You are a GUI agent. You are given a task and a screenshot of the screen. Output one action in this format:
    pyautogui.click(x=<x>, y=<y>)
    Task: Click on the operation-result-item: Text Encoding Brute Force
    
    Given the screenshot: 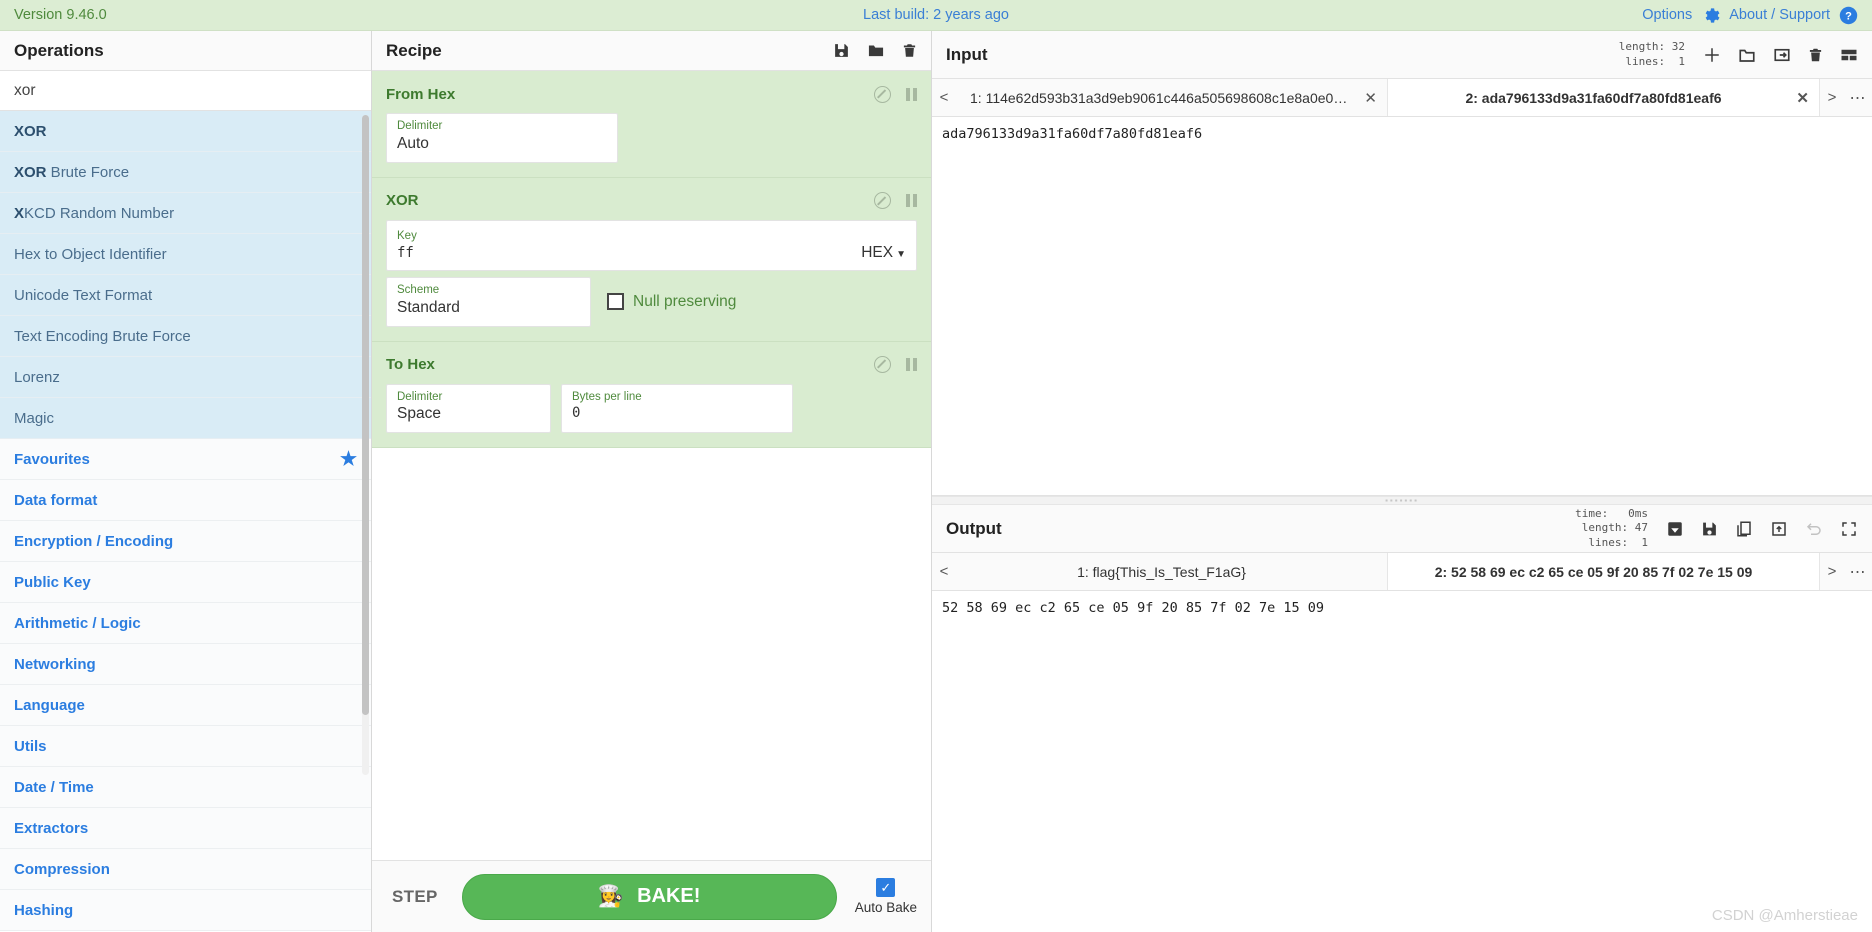 What is the action you would take?
    pyautogui.click(x=185, y=336)
    